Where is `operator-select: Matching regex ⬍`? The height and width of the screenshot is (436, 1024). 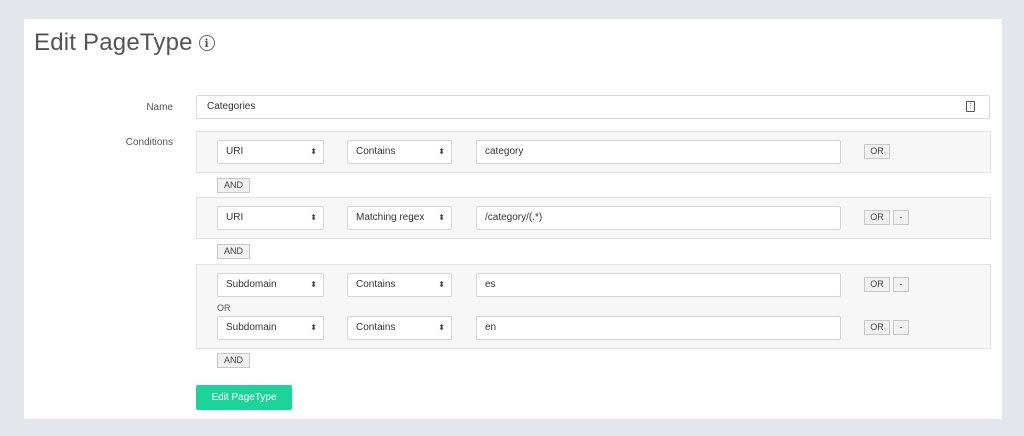 operator-select: Matching regex ⬍ is located at coordinates (399, 218).